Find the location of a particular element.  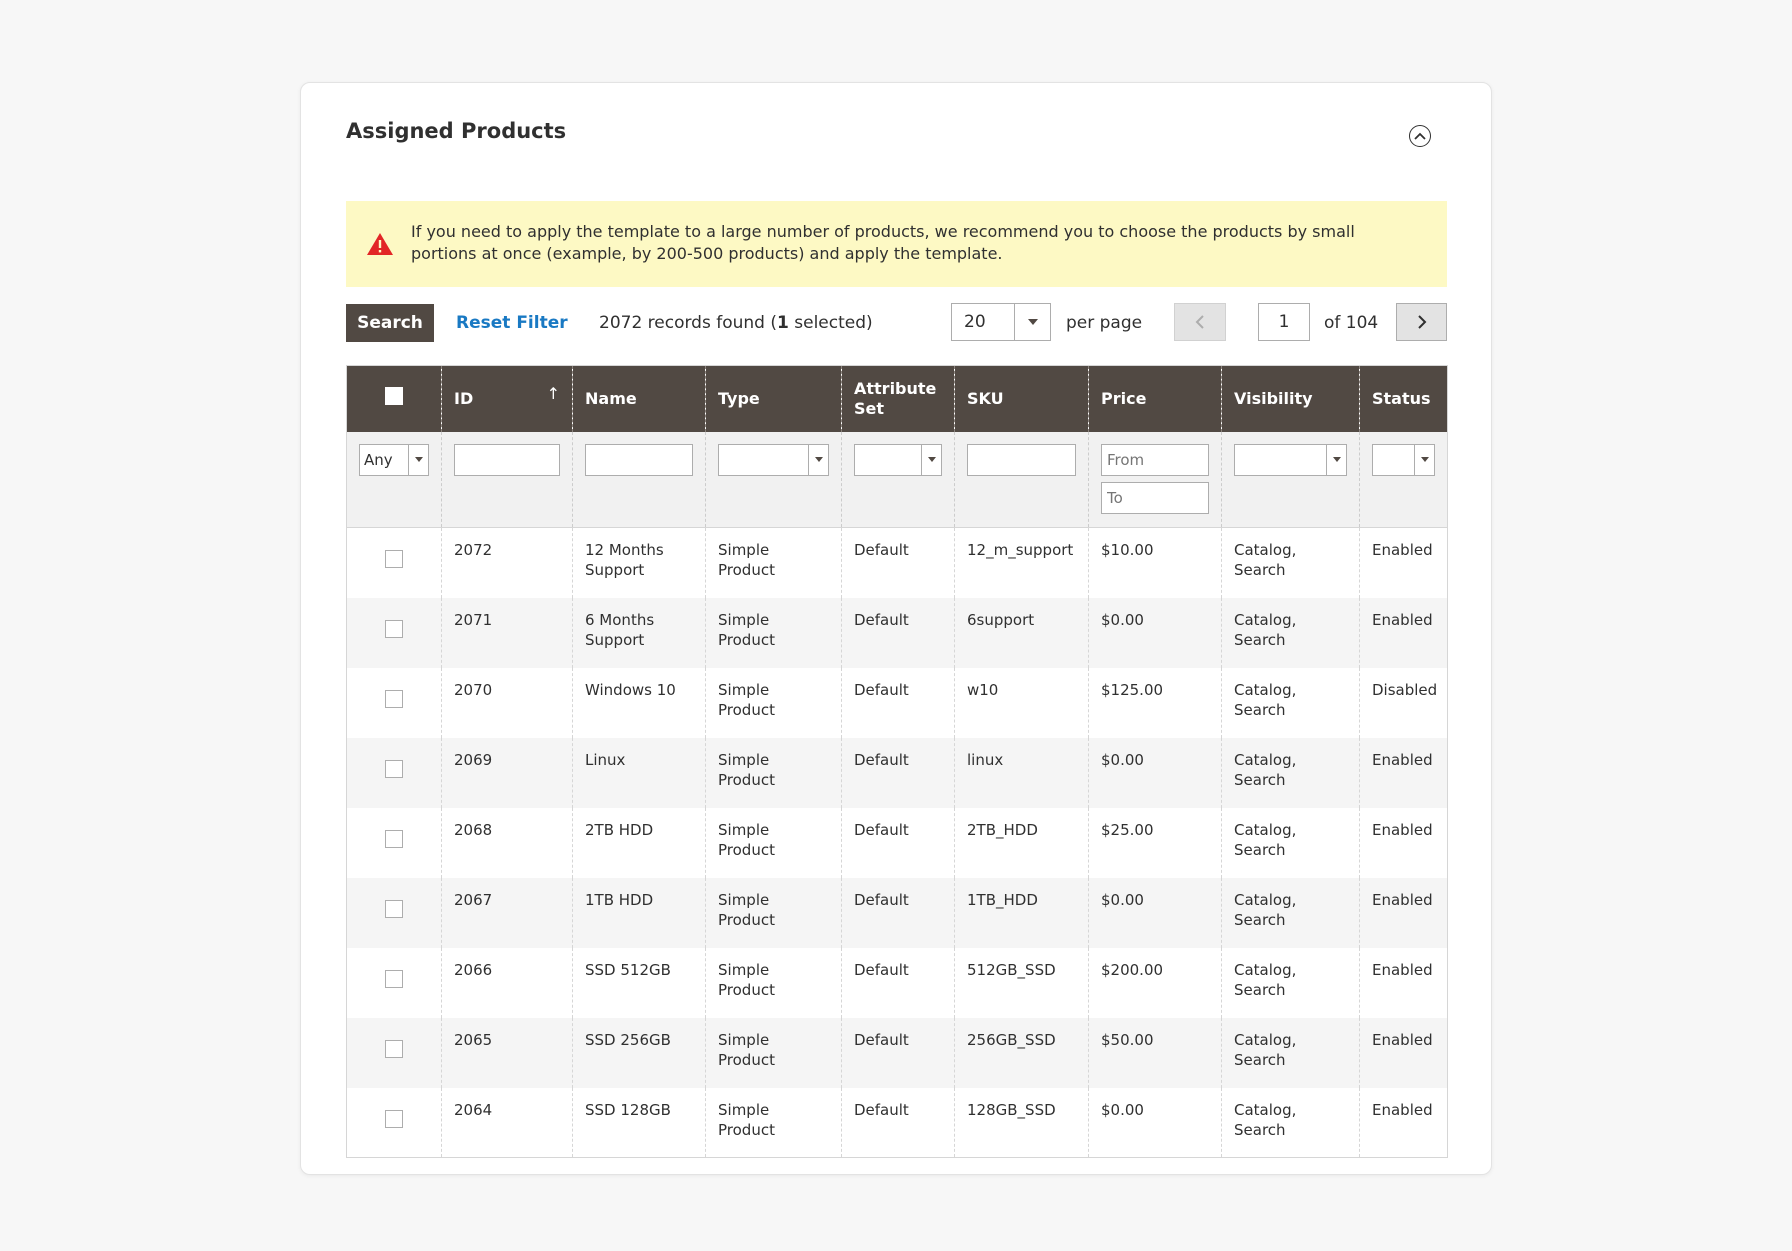

filter-sku-cell is located at coordinates (1021, 479).